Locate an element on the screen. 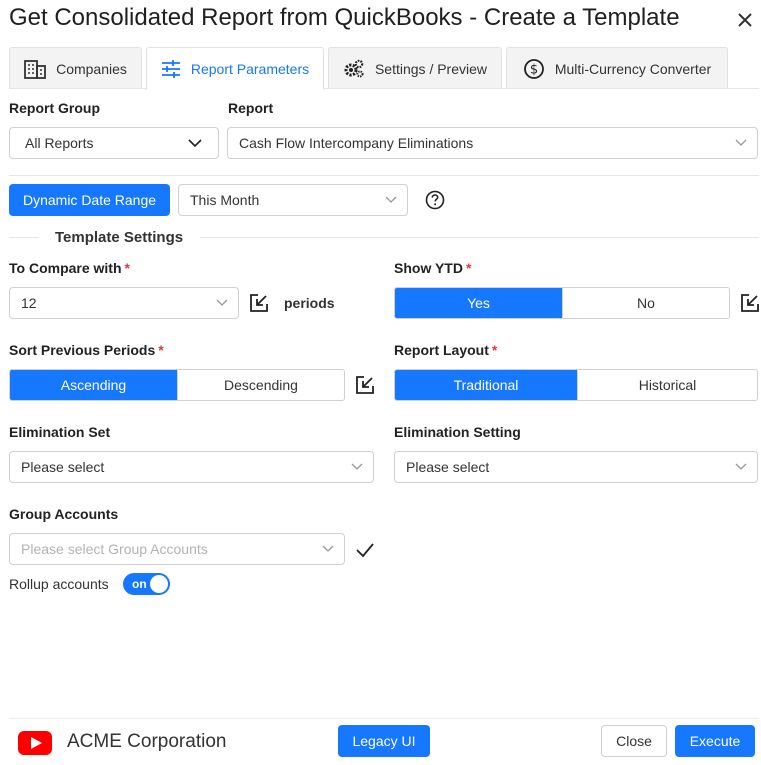 The image size is (761, 765). compare-value: 12 is located at coordinates (29, 303).